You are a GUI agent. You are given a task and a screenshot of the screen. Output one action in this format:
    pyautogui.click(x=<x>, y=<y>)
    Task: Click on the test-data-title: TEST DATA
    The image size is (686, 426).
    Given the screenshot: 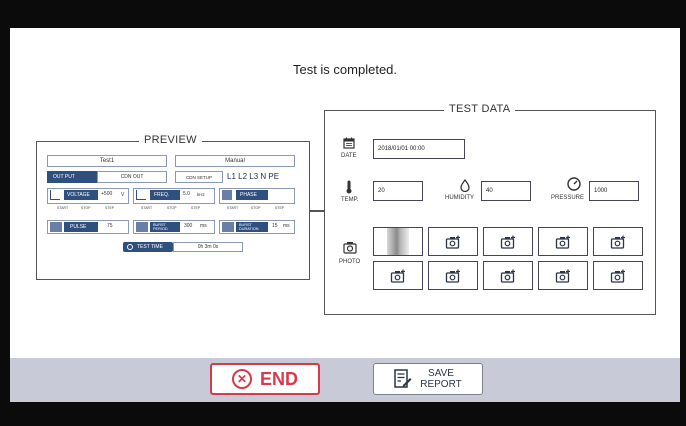 What is the action you would take?
    pyautogui.click(x=480, y=109)
    